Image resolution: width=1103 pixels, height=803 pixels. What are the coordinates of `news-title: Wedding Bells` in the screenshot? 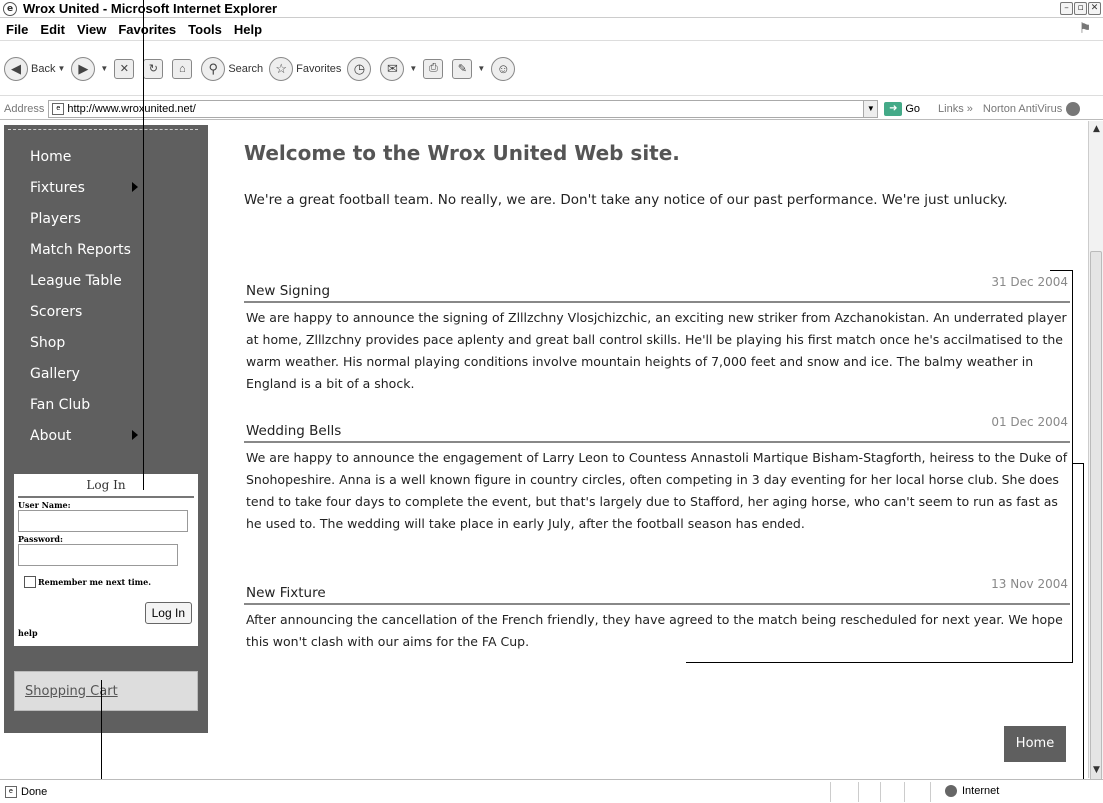 It's located at (294, 431).